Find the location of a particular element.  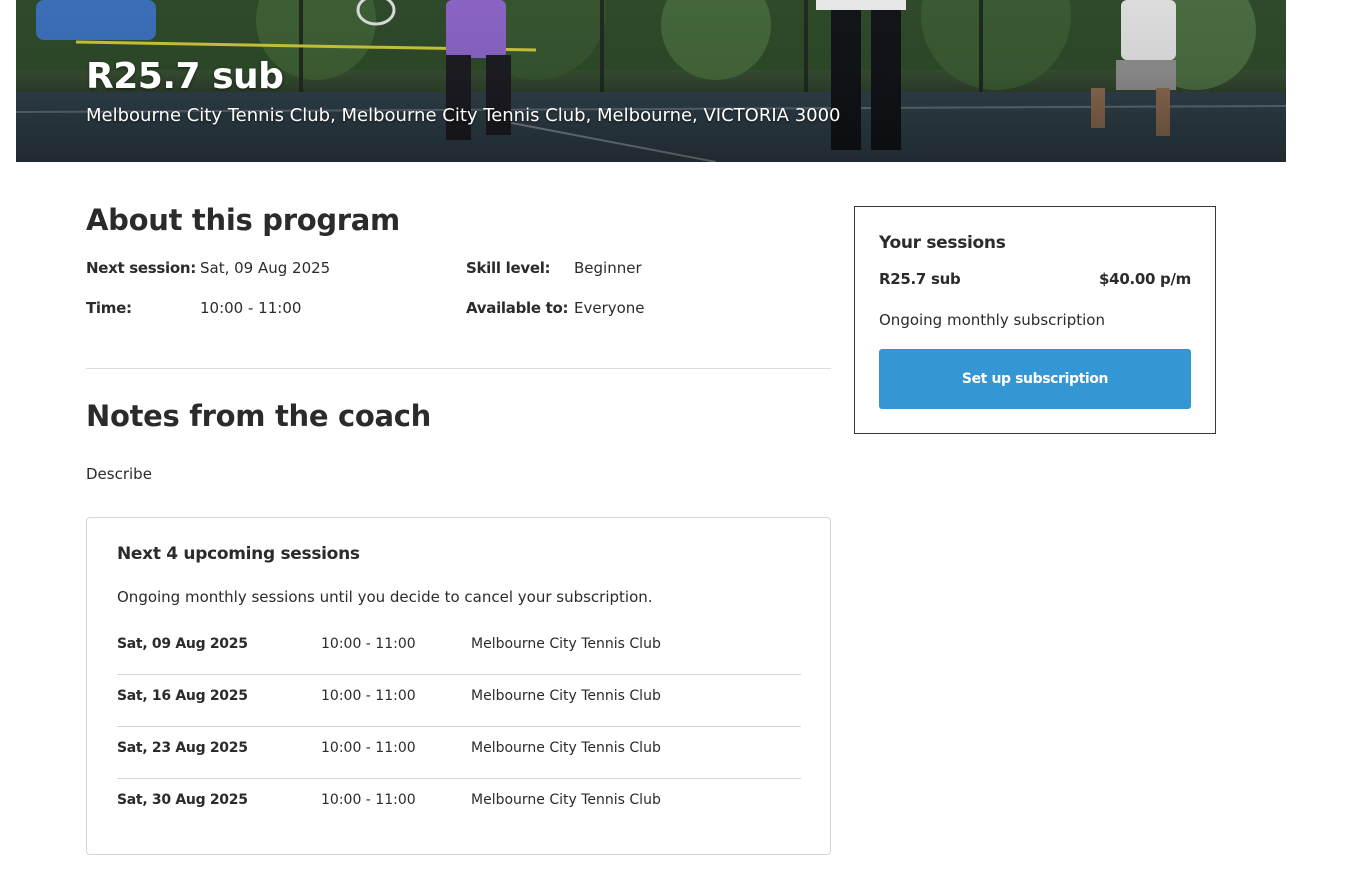

subscription-description: Ongoing monthly subscription is located at coordinates (992, 320).